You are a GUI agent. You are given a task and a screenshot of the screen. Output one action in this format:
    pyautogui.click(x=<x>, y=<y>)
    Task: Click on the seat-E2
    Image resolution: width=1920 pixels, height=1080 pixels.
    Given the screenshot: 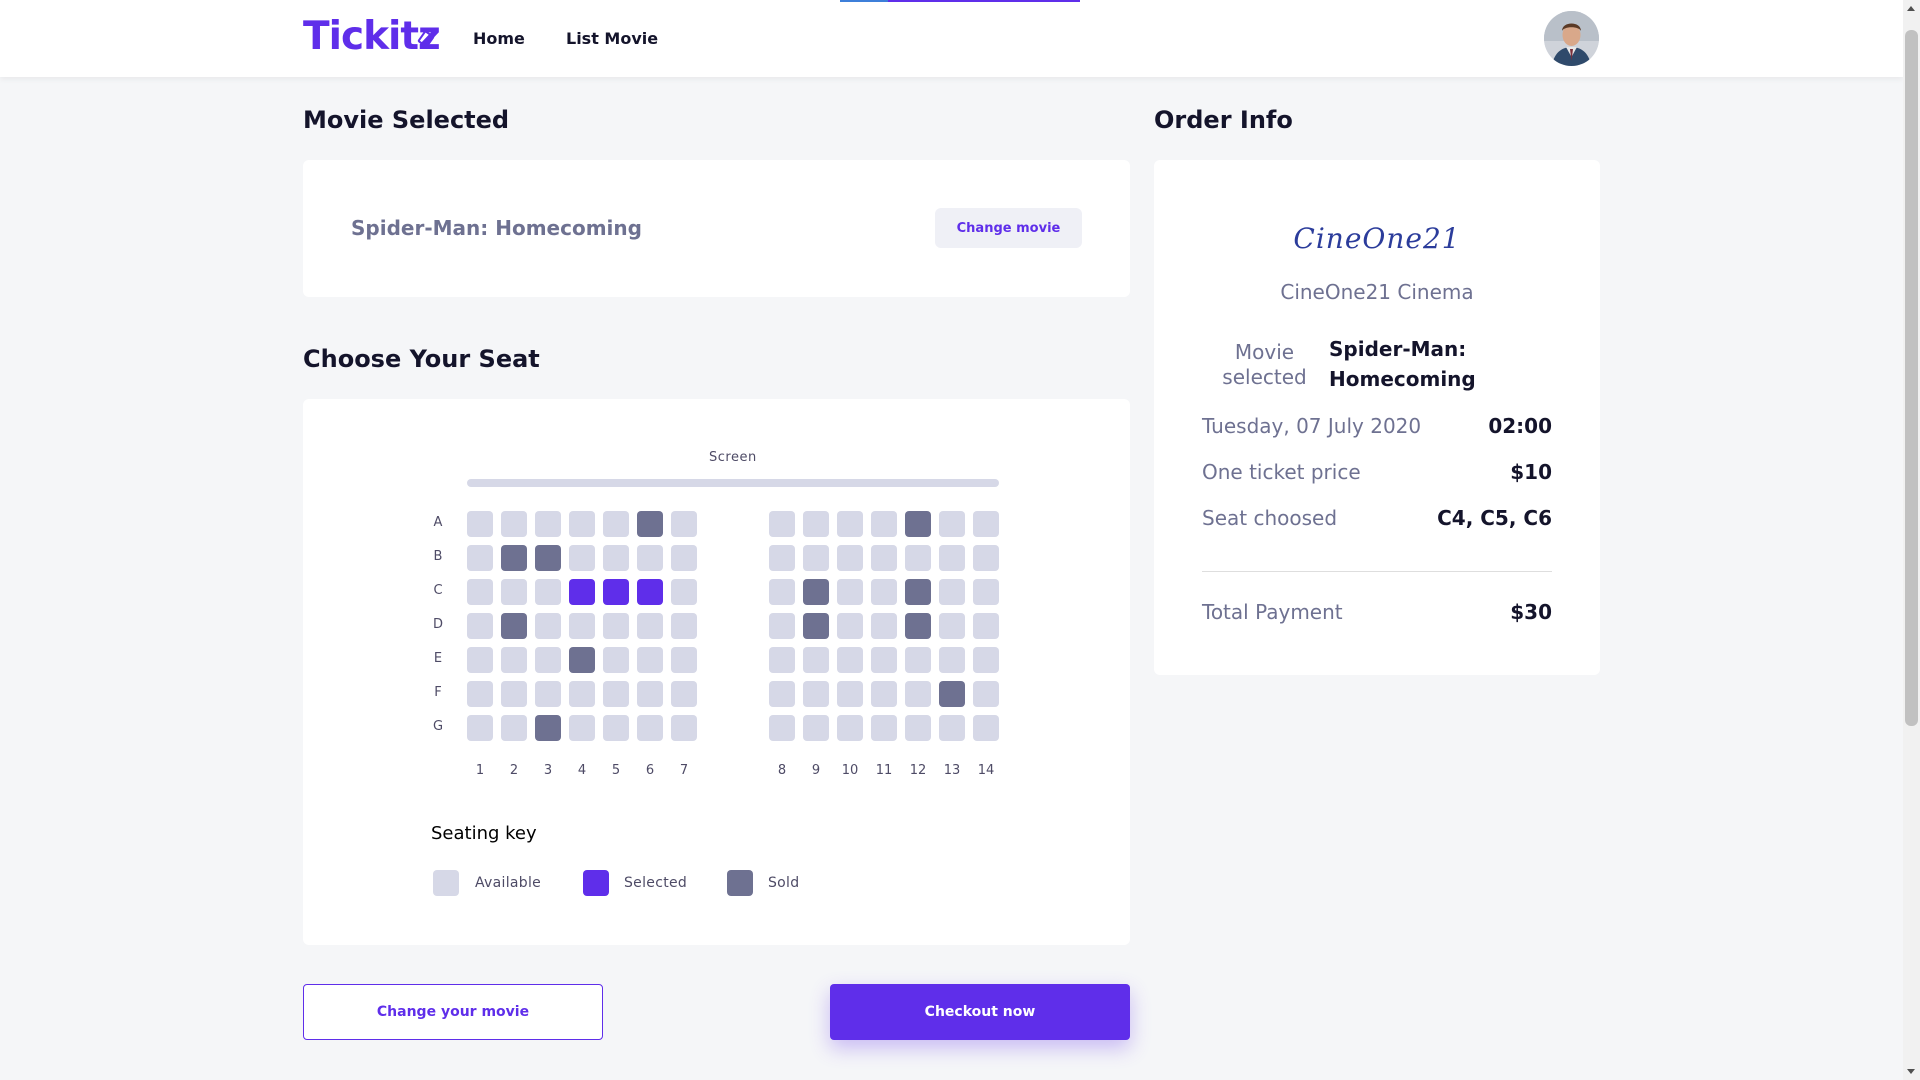 What is the action you would take?
    pyautogui.click(x=514, y=660)
    